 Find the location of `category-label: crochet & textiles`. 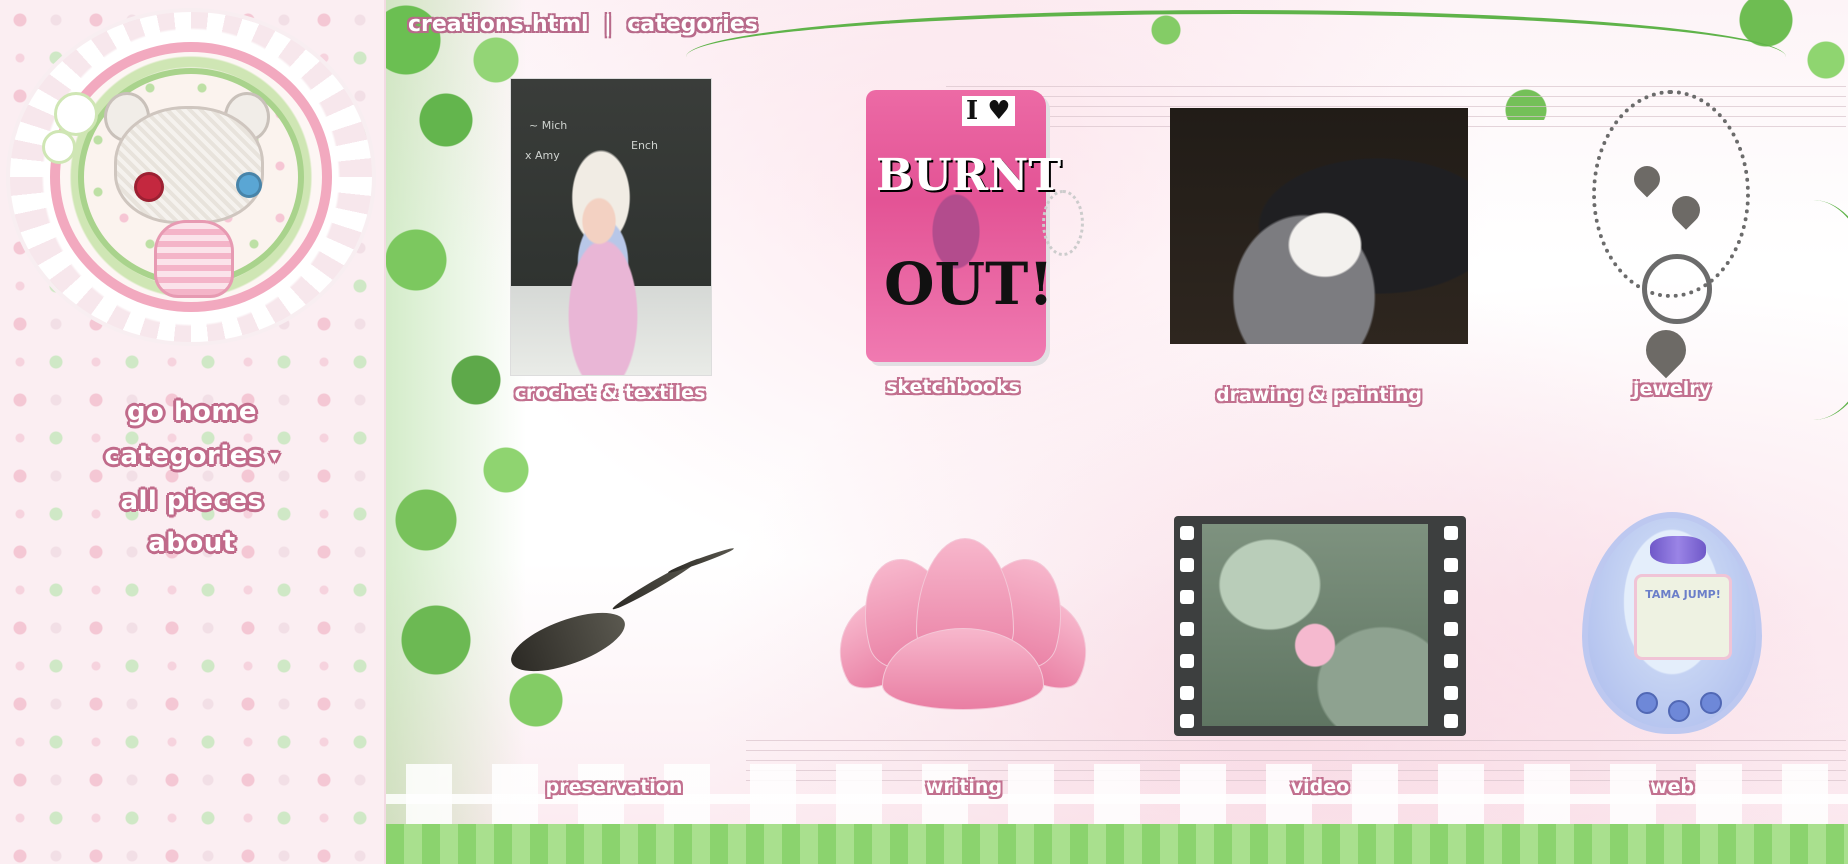

category-label: crochet & textiles is located at coordinates (610, 393).